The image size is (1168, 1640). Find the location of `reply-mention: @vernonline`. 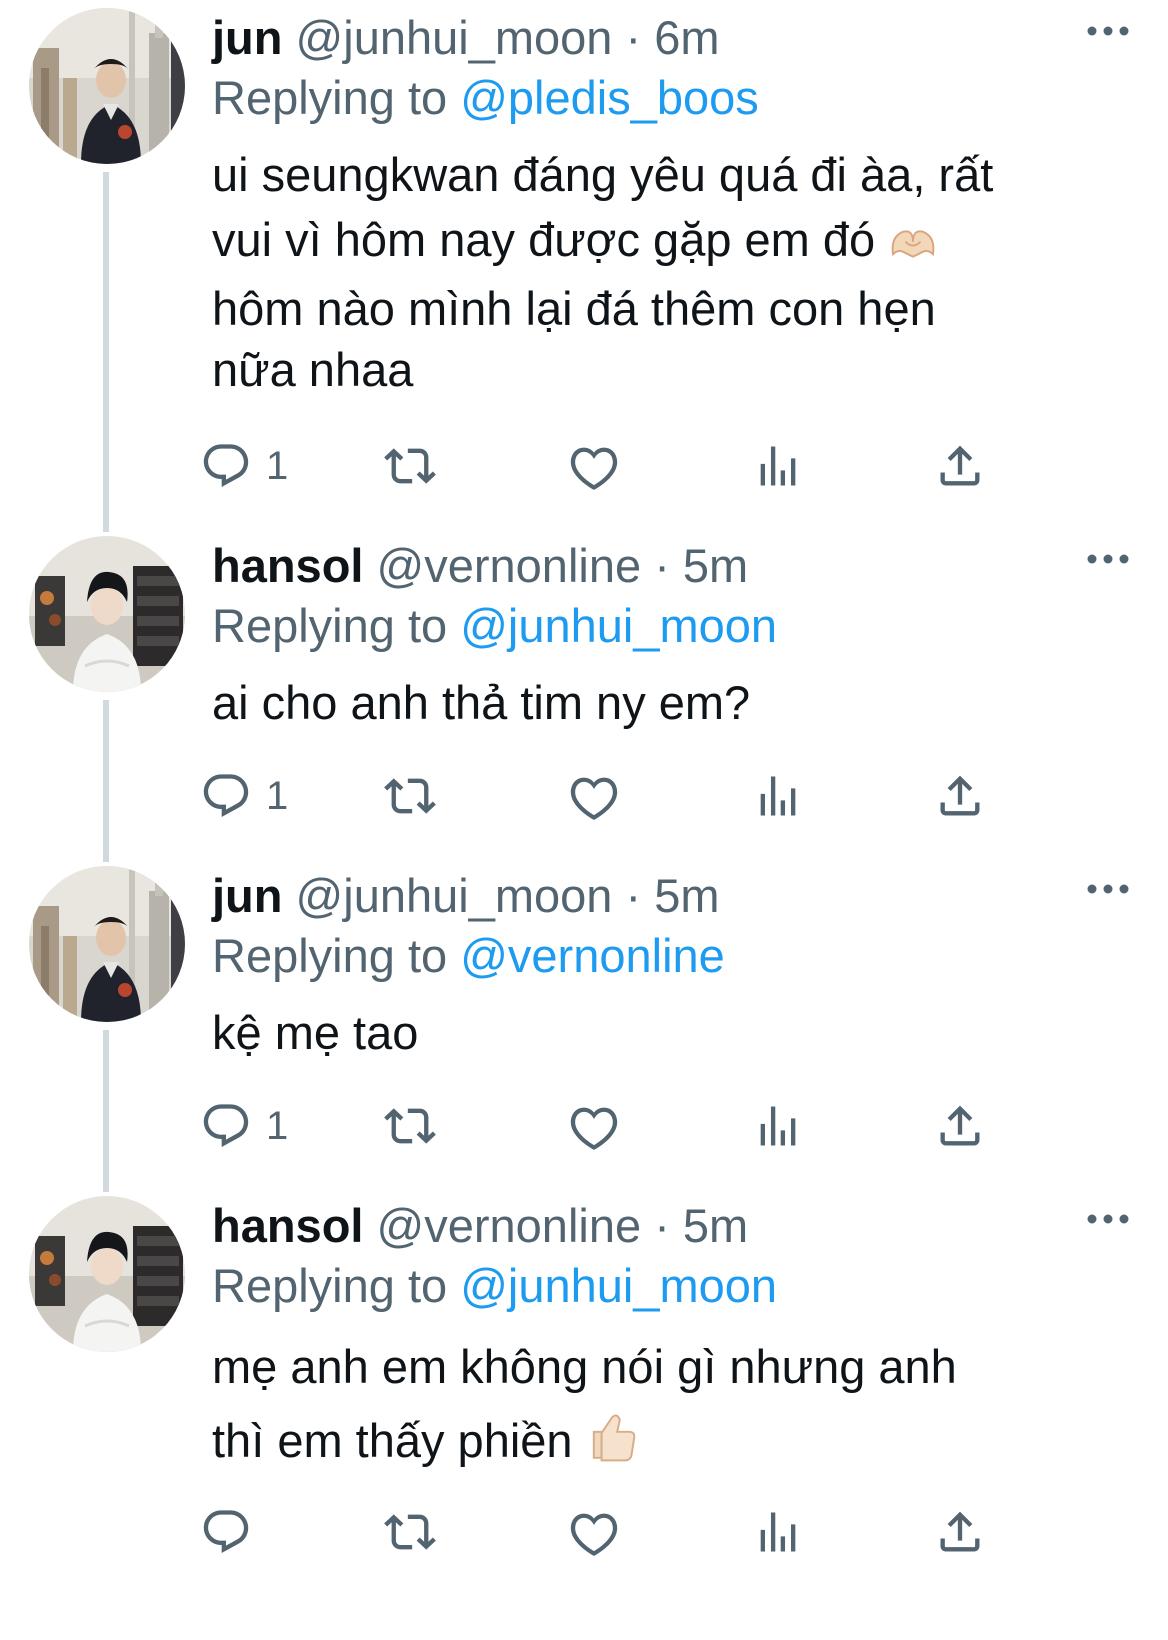

reply-mention: @vernonline is located at coordinates (592, 955).